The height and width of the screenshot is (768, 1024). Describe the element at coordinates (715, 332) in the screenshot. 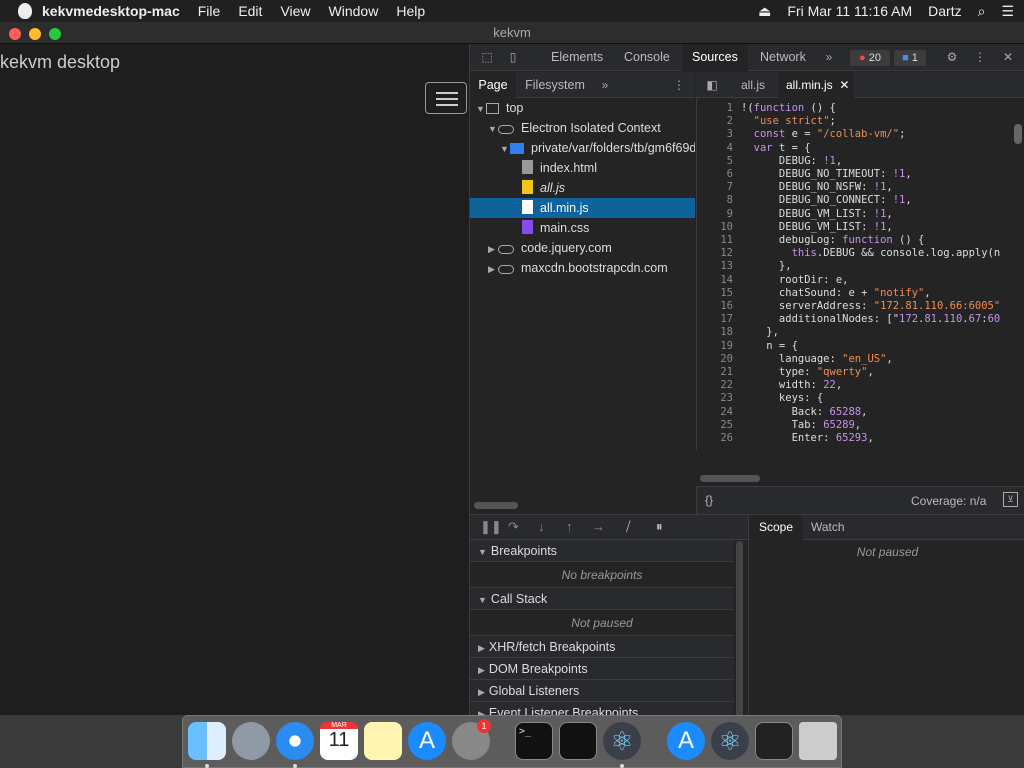

I see `line-number: 18` at that location.